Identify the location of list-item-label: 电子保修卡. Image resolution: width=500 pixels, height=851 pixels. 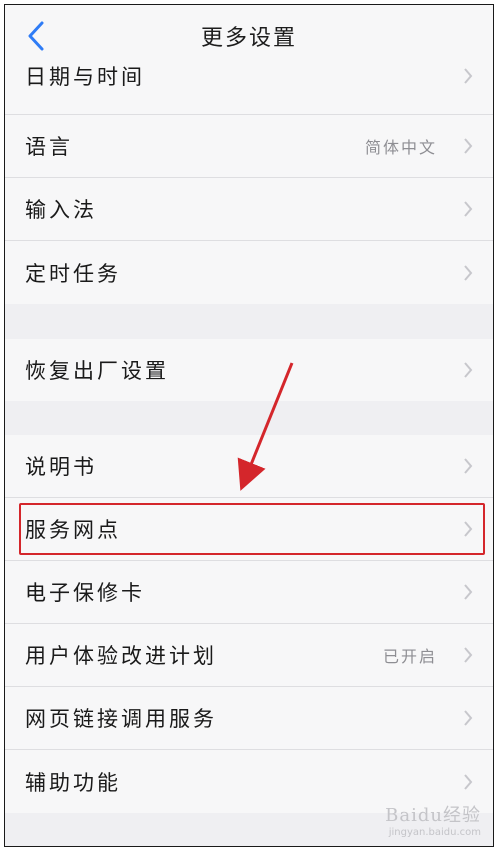
(85, 593).